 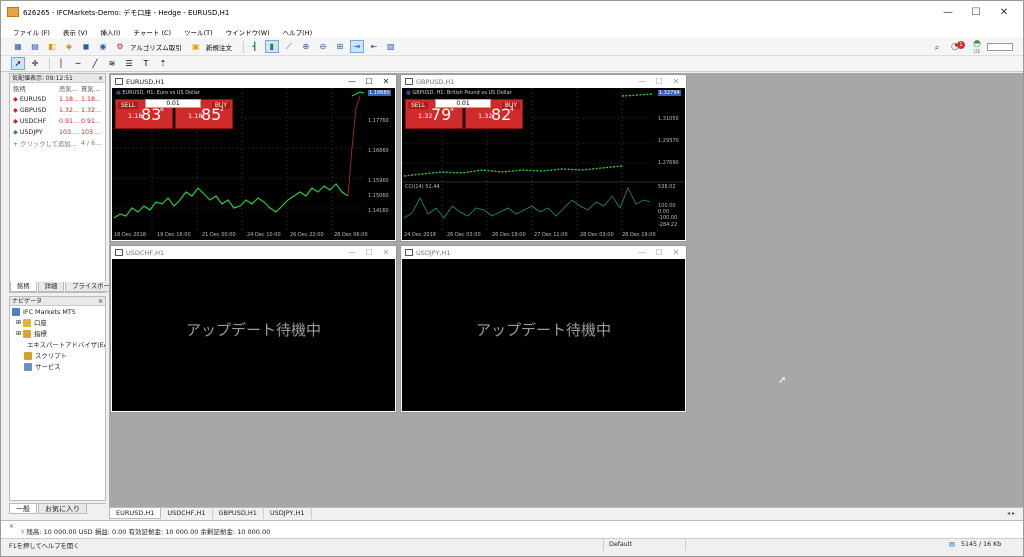 I want to click on navigator-root: IFC Markets MT5, so click(x=57, y=311).